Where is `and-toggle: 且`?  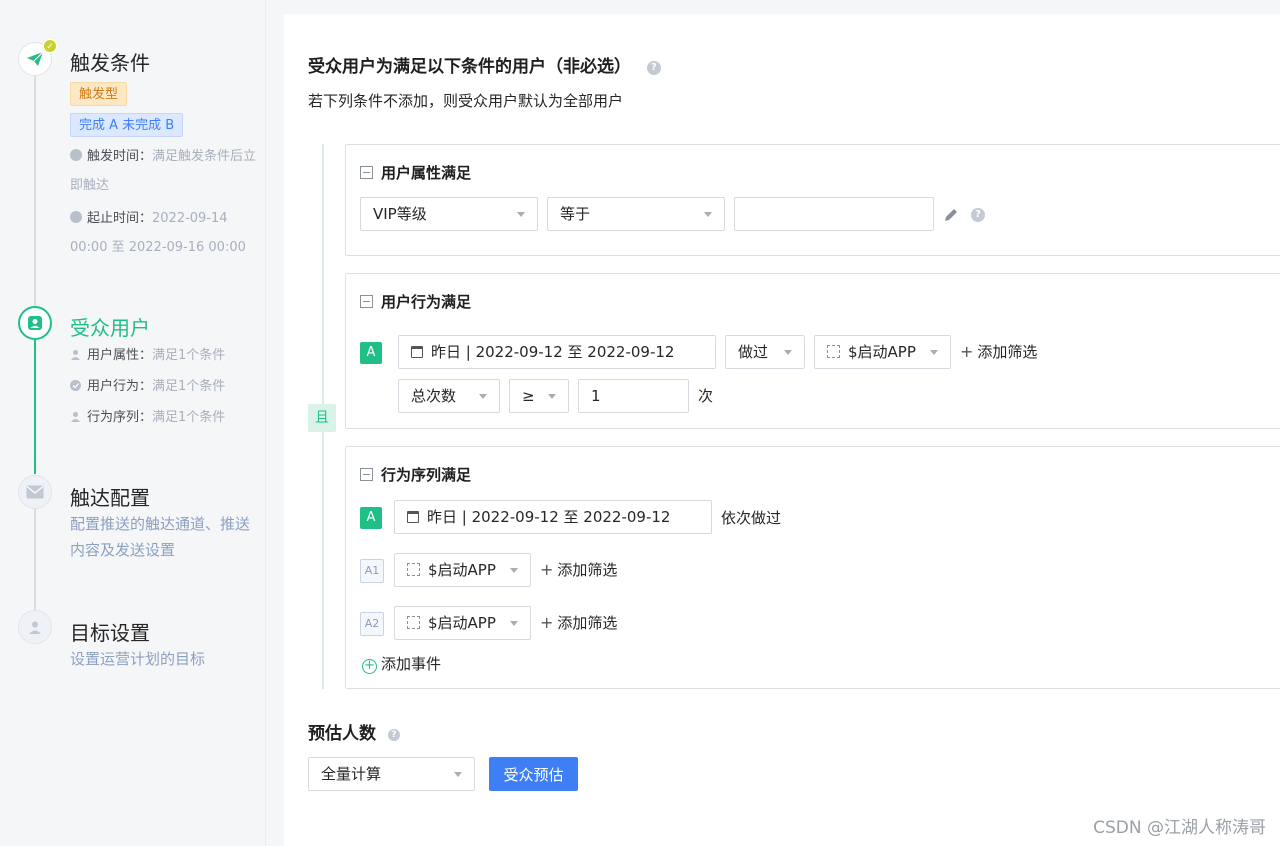
and-toggle: 且 is located at coordinates (322, 418).